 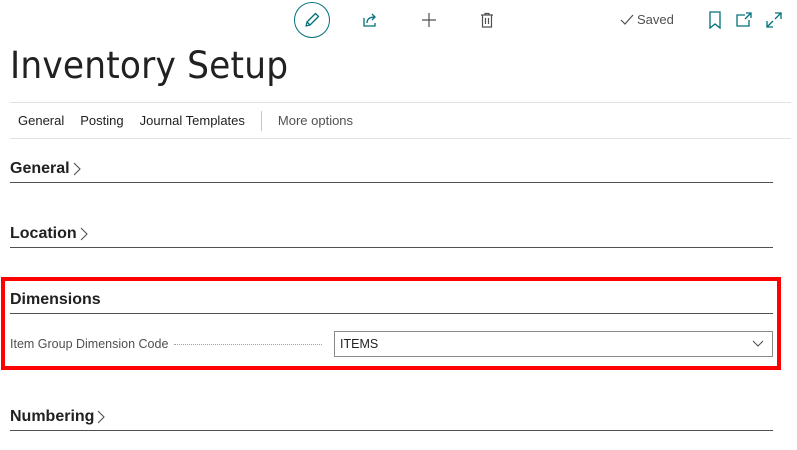 I want to click on section-location-title: Location, so click(x=43, y=233).